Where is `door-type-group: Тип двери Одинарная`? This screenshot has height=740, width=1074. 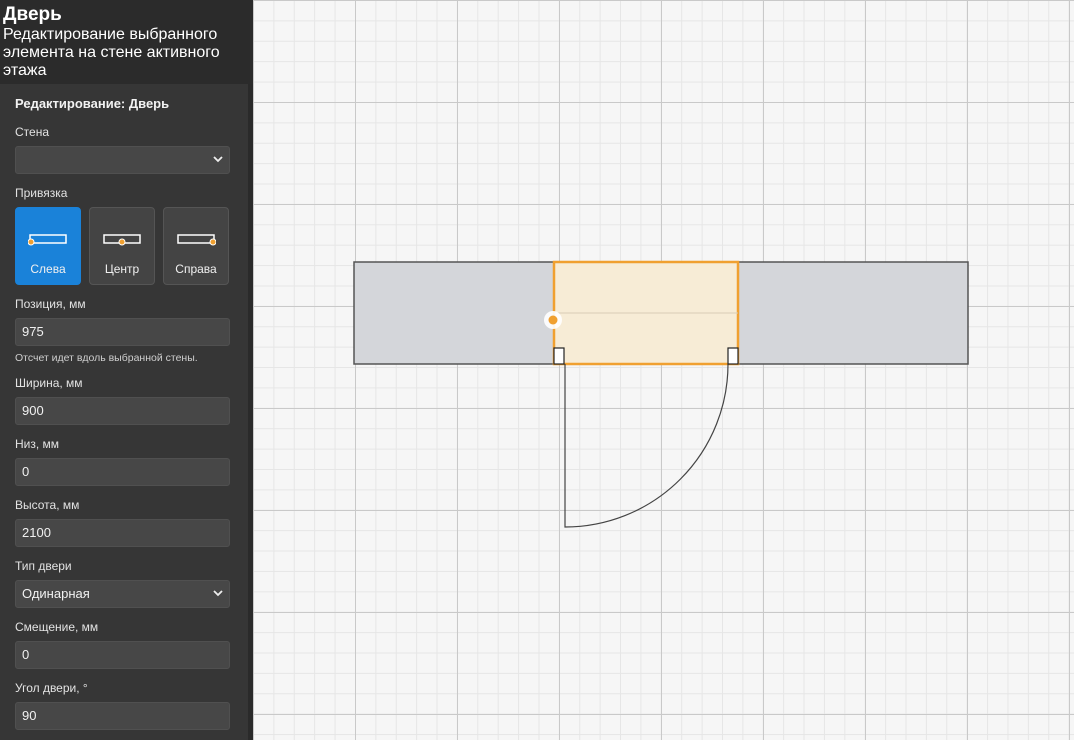
door-type-group: Тип двери Одинарная is located at coordinates (124, 583).